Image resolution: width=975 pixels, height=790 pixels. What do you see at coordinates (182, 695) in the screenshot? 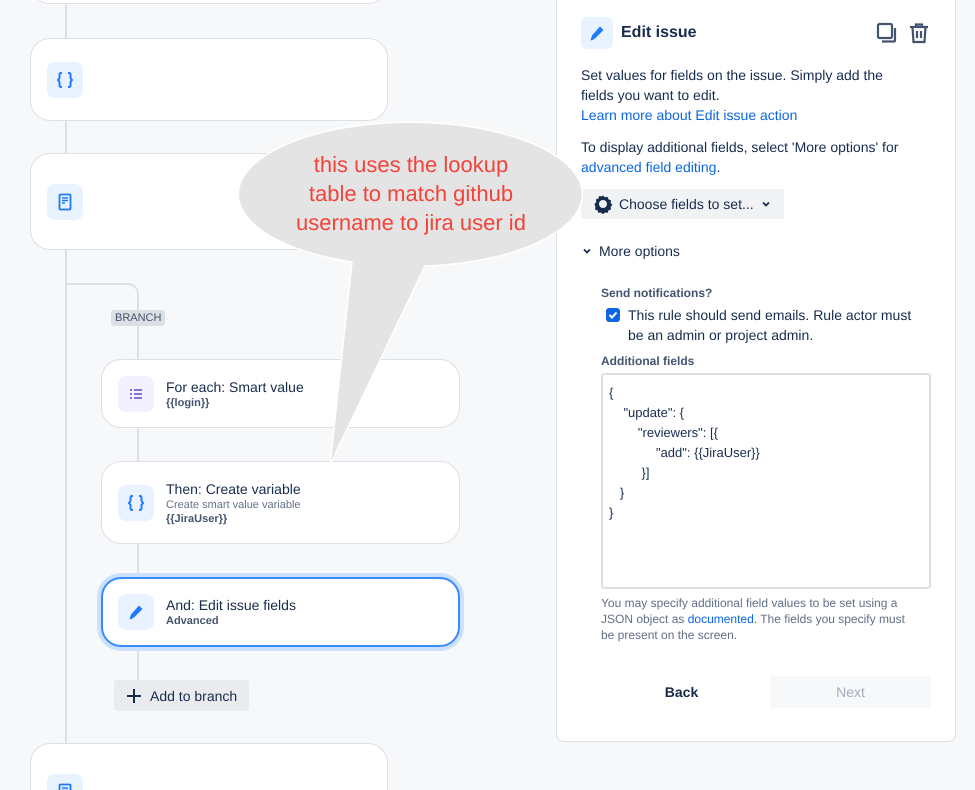
I see `add-to-branch-button: Add to branch` at bounding box center [182, 695].